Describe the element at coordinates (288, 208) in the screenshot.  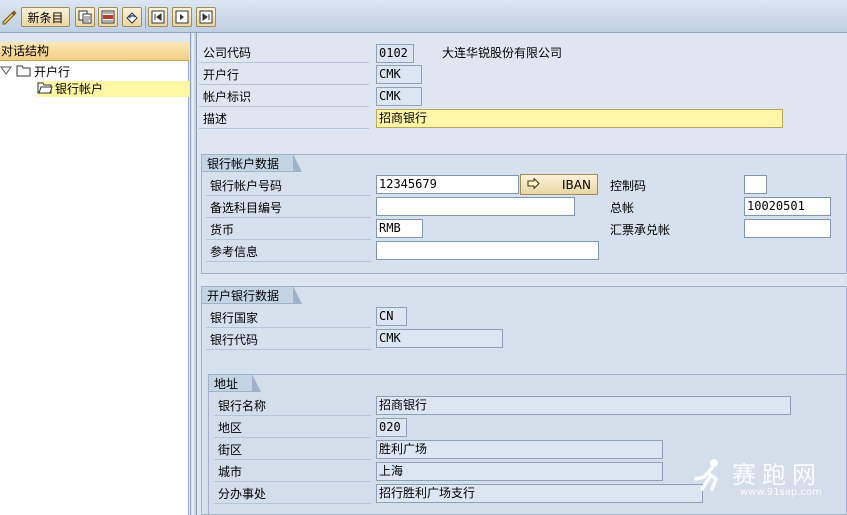
I see `alt-account-label: 备选科目编号` at that location.